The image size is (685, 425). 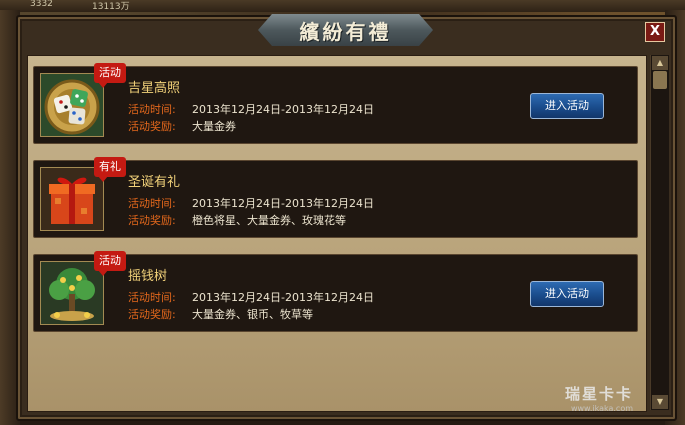 I want to click on scroll-up-icon: ▲, so click(x=660, y=63).